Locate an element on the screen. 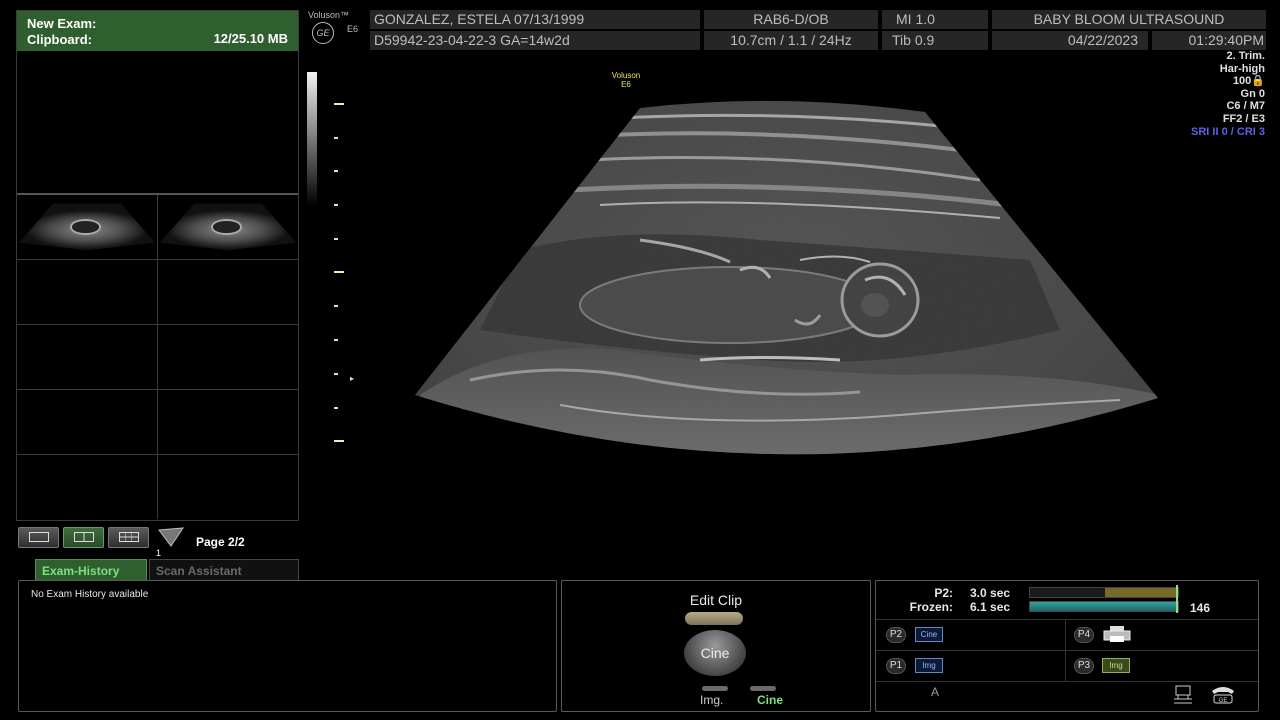 The width and height of the screenshot is (1280, 720). gain-value: Gn 0 is located at coordinates (1252, 93).